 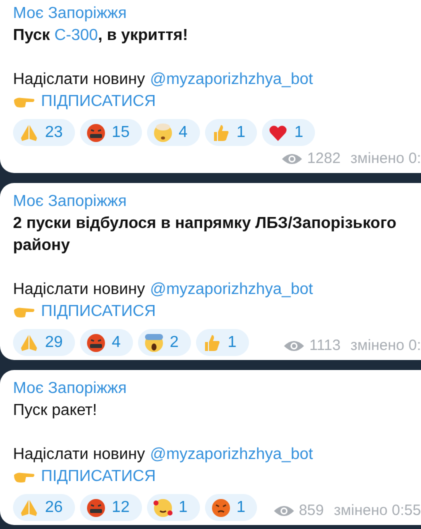 I want to click on angry-face-icon, so click(x=220, y=508).